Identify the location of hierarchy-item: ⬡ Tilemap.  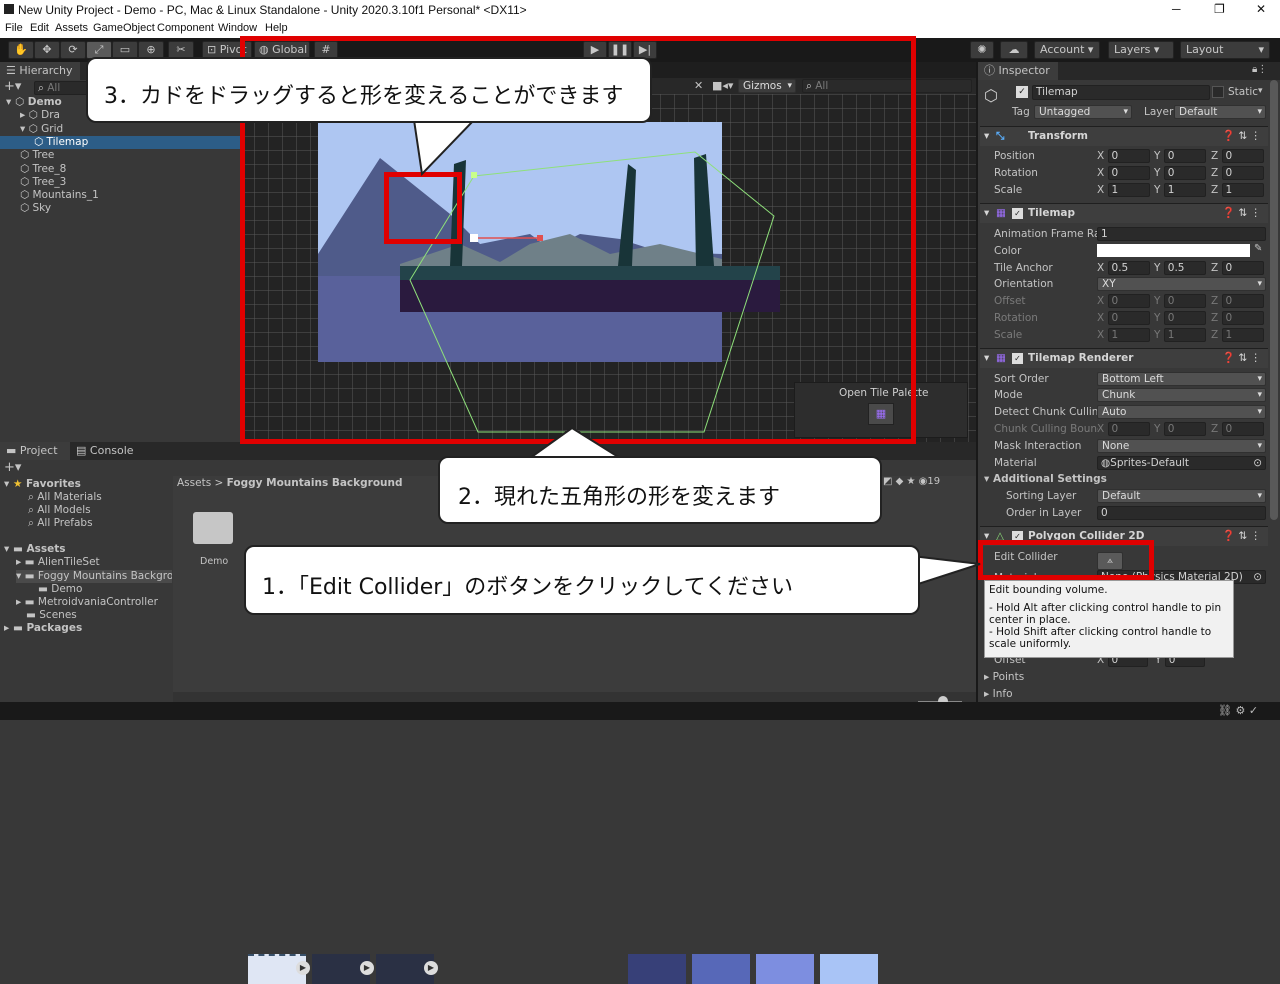
(120, 142).